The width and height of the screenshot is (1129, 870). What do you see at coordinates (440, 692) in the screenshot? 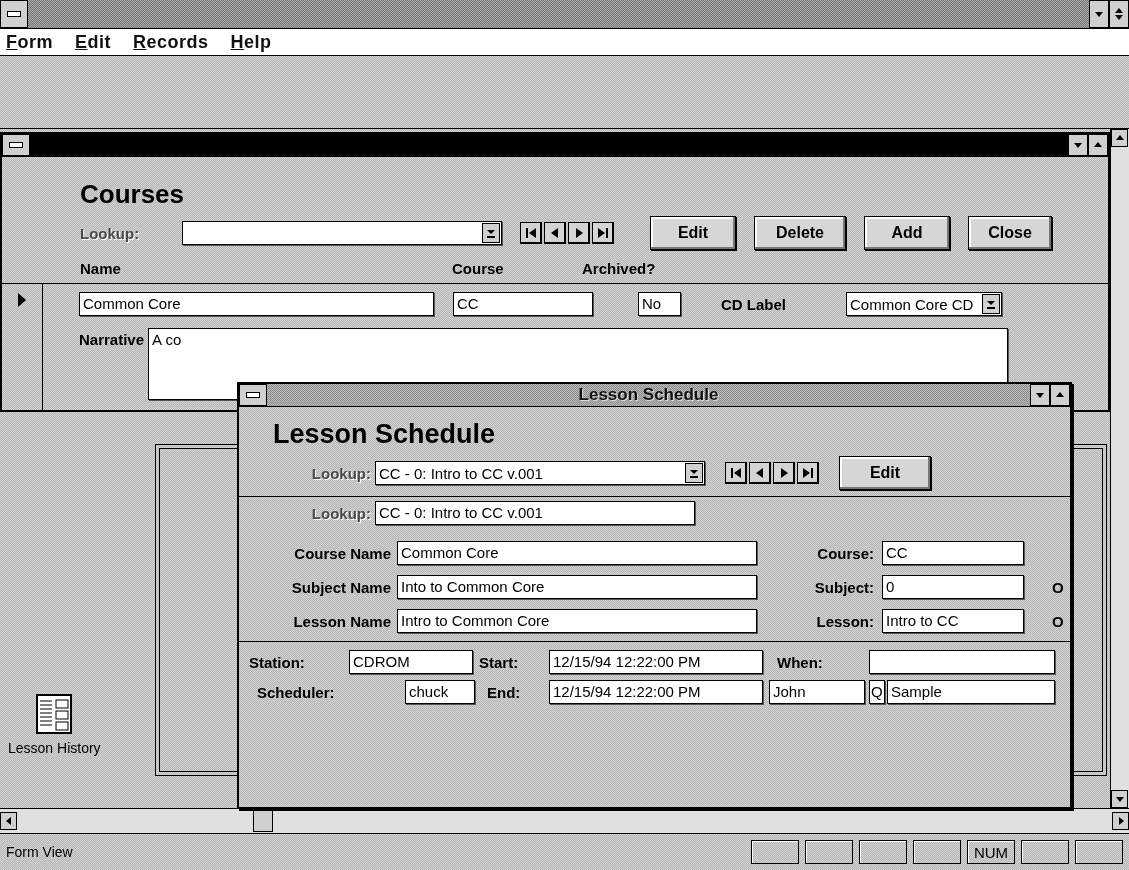
I see `text-field: chuck` at bounding box center [440, 692].